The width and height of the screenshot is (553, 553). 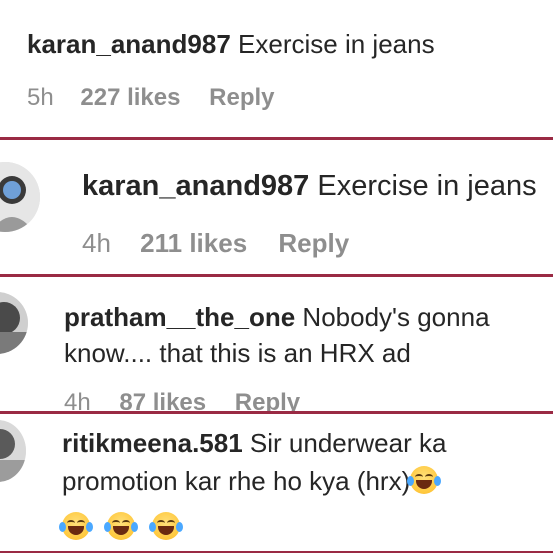 I want to click on comment-likes: 87 likes, so click(x=162, y=400).